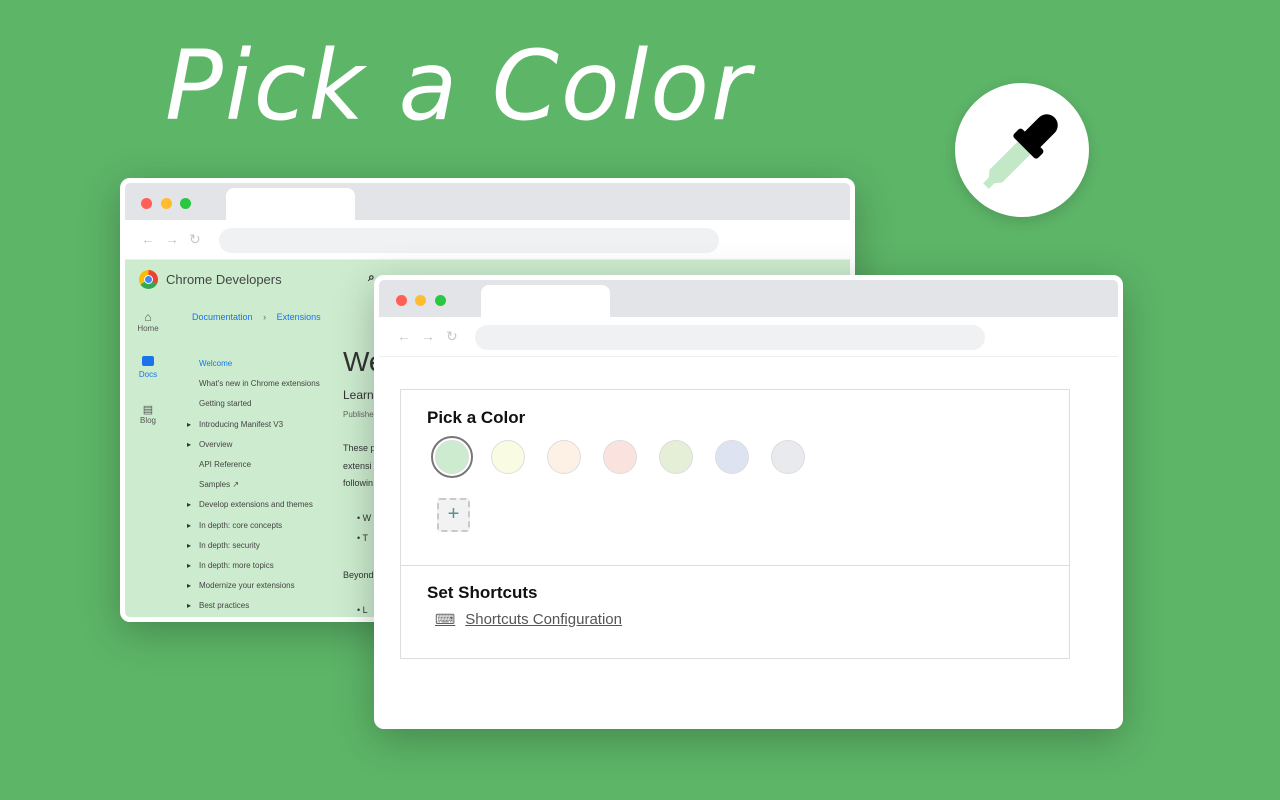 This screenshot has width=1280, height=800. What do you see at coordinates (148, 328) in the screenshot?
I see `rail-label: Home` at bounding box center [148, 328].